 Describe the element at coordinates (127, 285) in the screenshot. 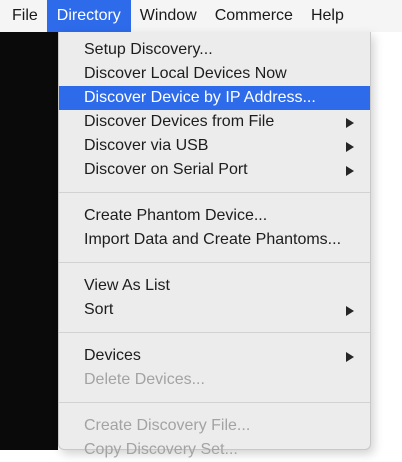

I see `menu-item-label: View As List` at that location.